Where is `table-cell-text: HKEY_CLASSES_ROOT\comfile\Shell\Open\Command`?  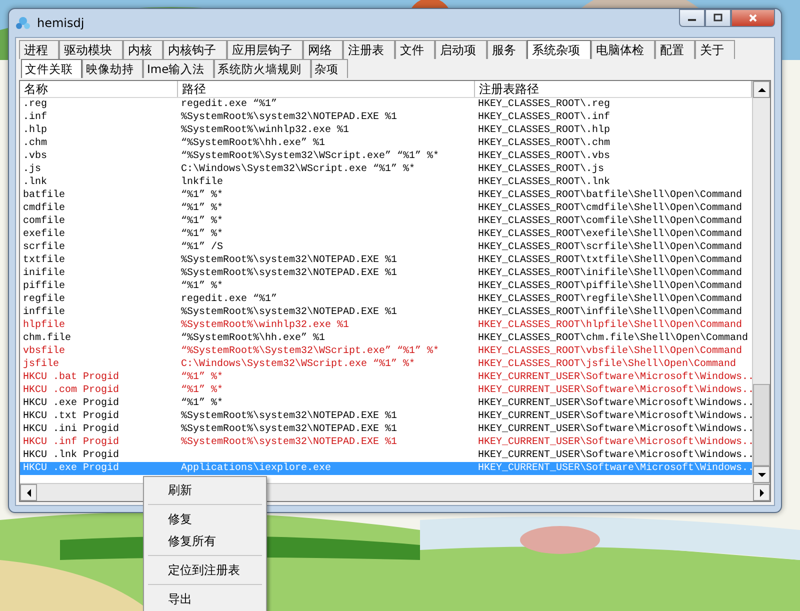 table-cell-text: HKEY_CLASSES_ROOT\comfile\Shell\Open\Command is located at coordinates (610, 221).